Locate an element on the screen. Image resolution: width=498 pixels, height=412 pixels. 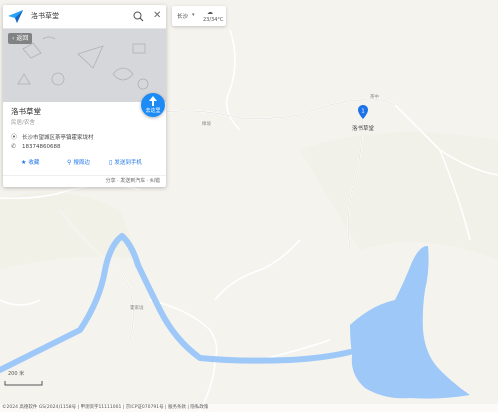
go-here-label: 去这里 is located at coordinates (153, 110).